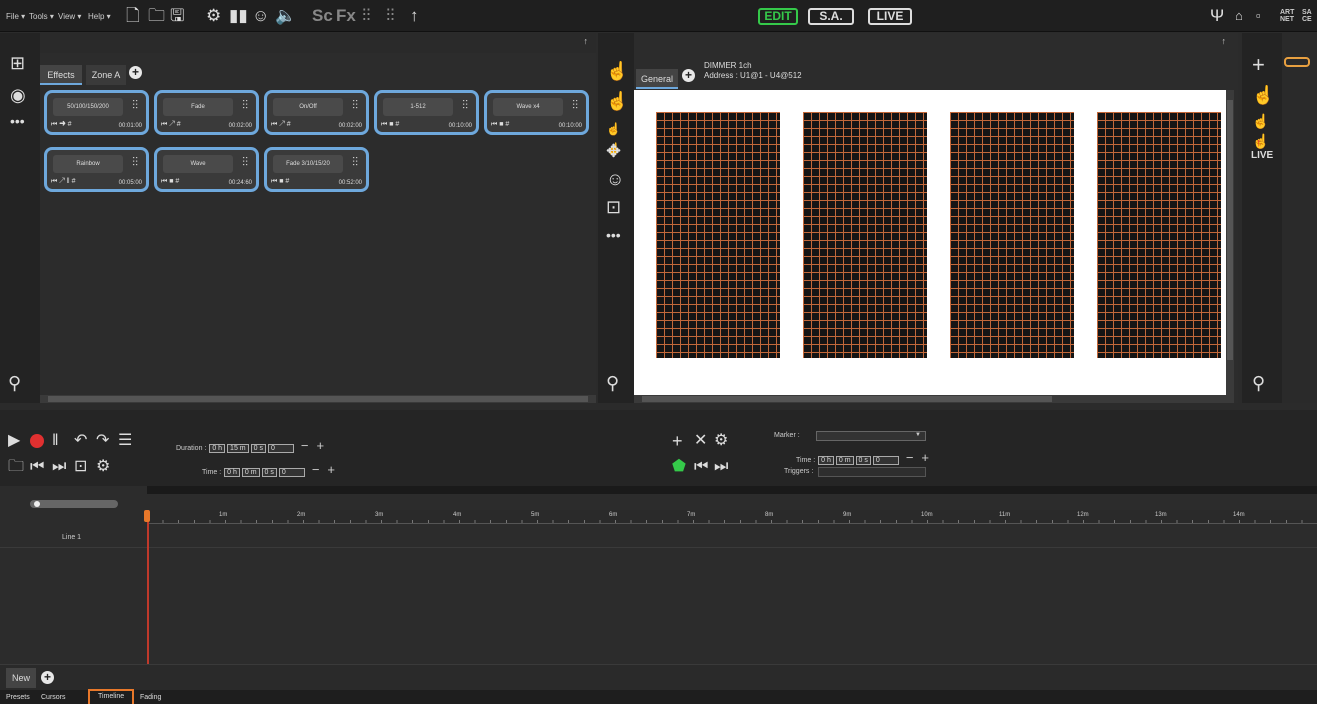 The height and width of the screenshot is (704, 1317). Describe the element at coordinates (41, 16) in the screenshot. I see `menu-tools: Tools ▾` at that location.